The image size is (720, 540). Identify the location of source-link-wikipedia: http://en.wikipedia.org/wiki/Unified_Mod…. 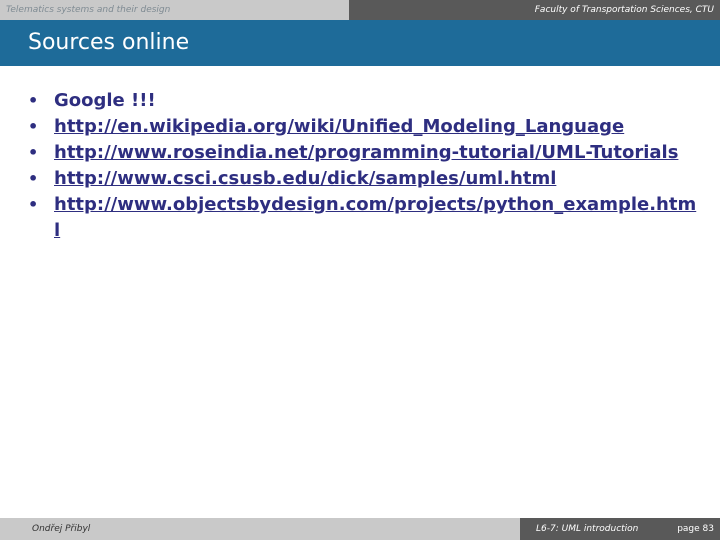
(339, 126).